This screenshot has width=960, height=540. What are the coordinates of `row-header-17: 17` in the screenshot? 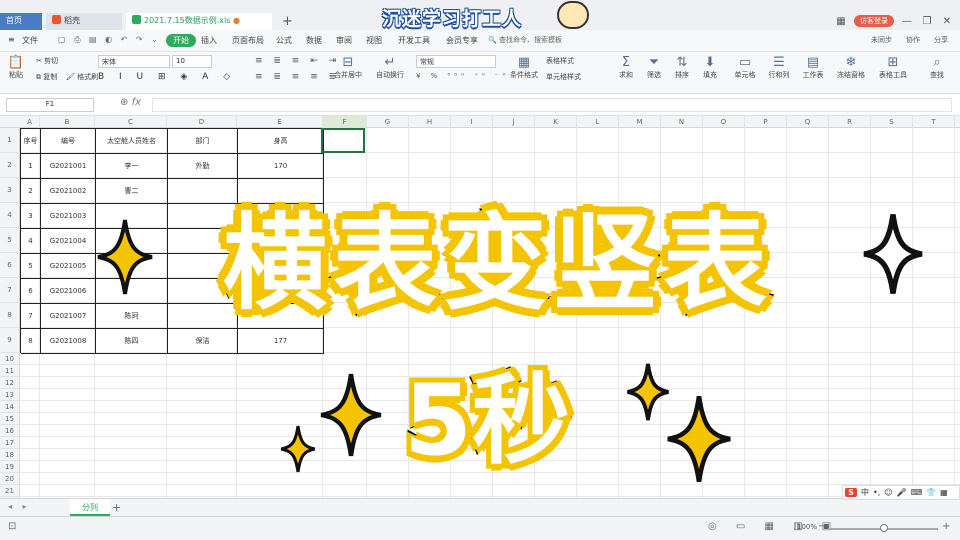 It's located at (10, 443).